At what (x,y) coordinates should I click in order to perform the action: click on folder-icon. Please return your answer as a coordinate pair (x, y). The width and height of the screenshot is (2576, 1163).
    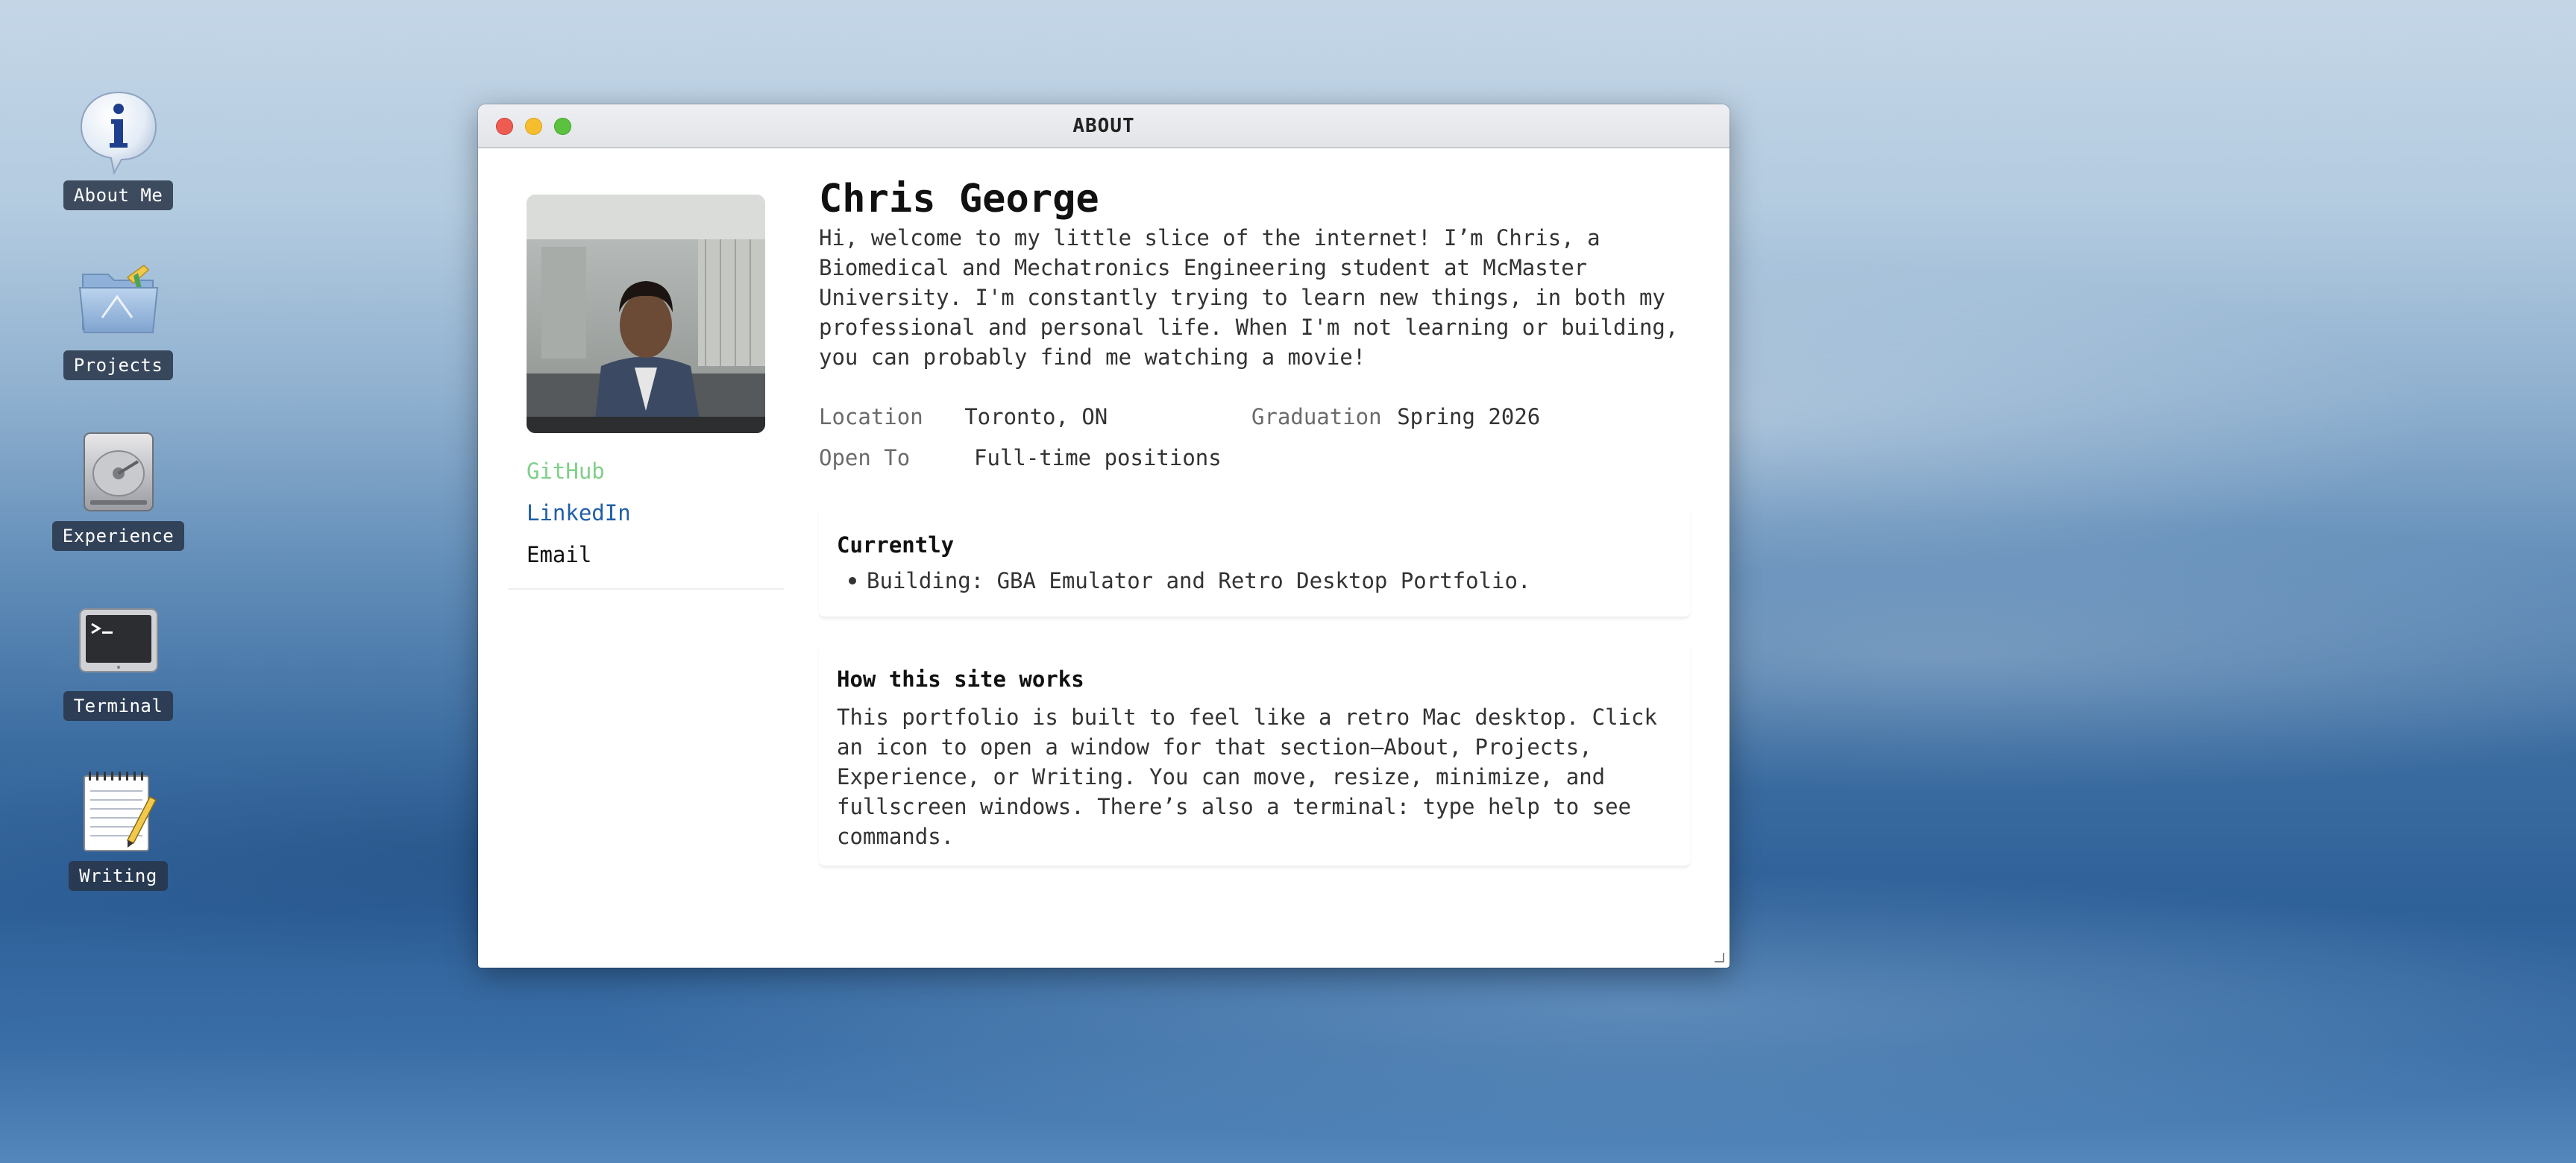
    Looking at the image, I should click on (119, 301).